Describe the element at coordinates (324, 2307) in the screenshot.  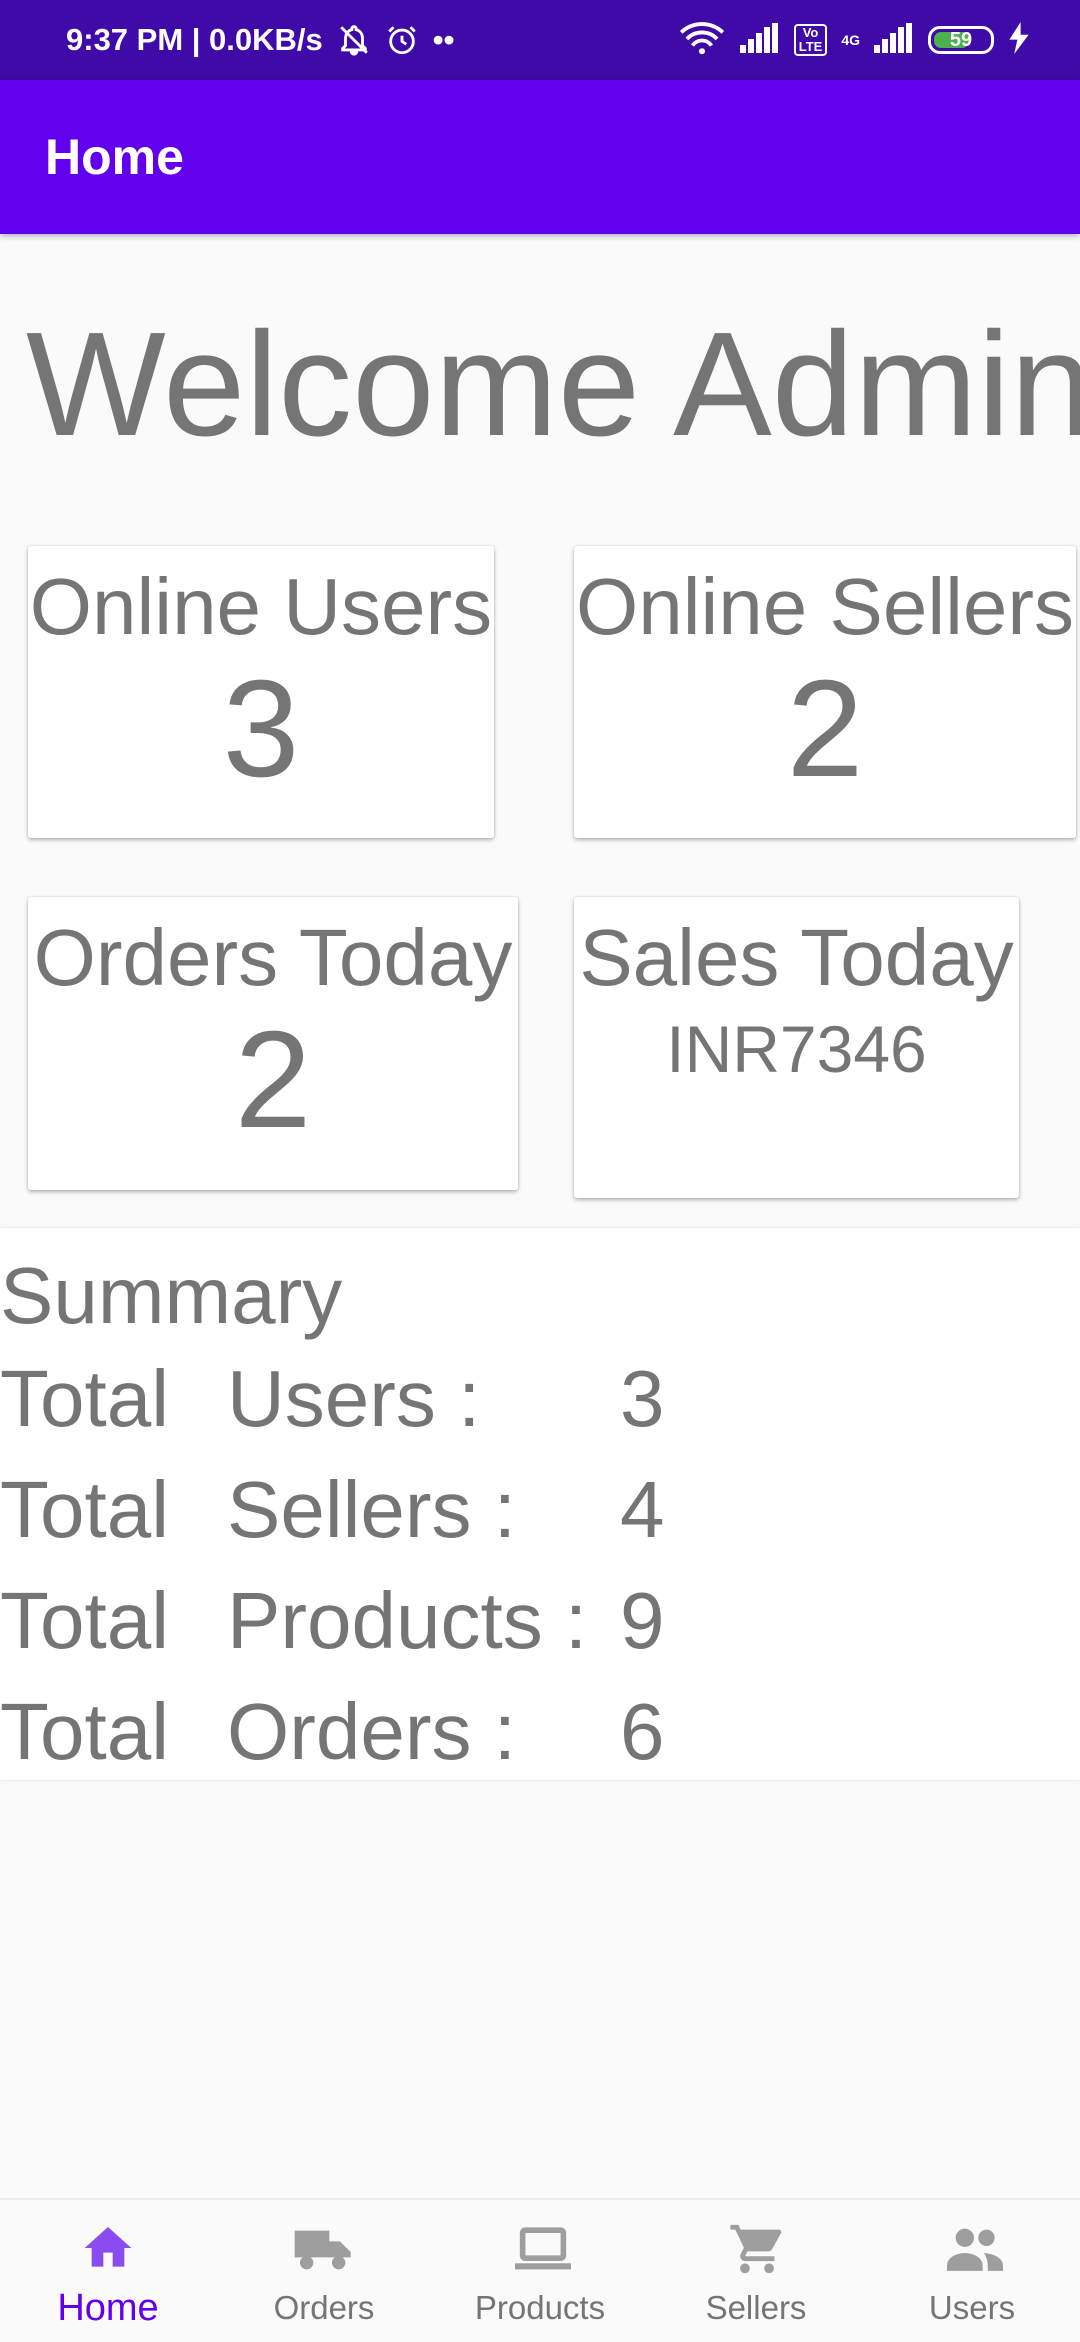
I see `nav-label-orders: Orders` at that location.